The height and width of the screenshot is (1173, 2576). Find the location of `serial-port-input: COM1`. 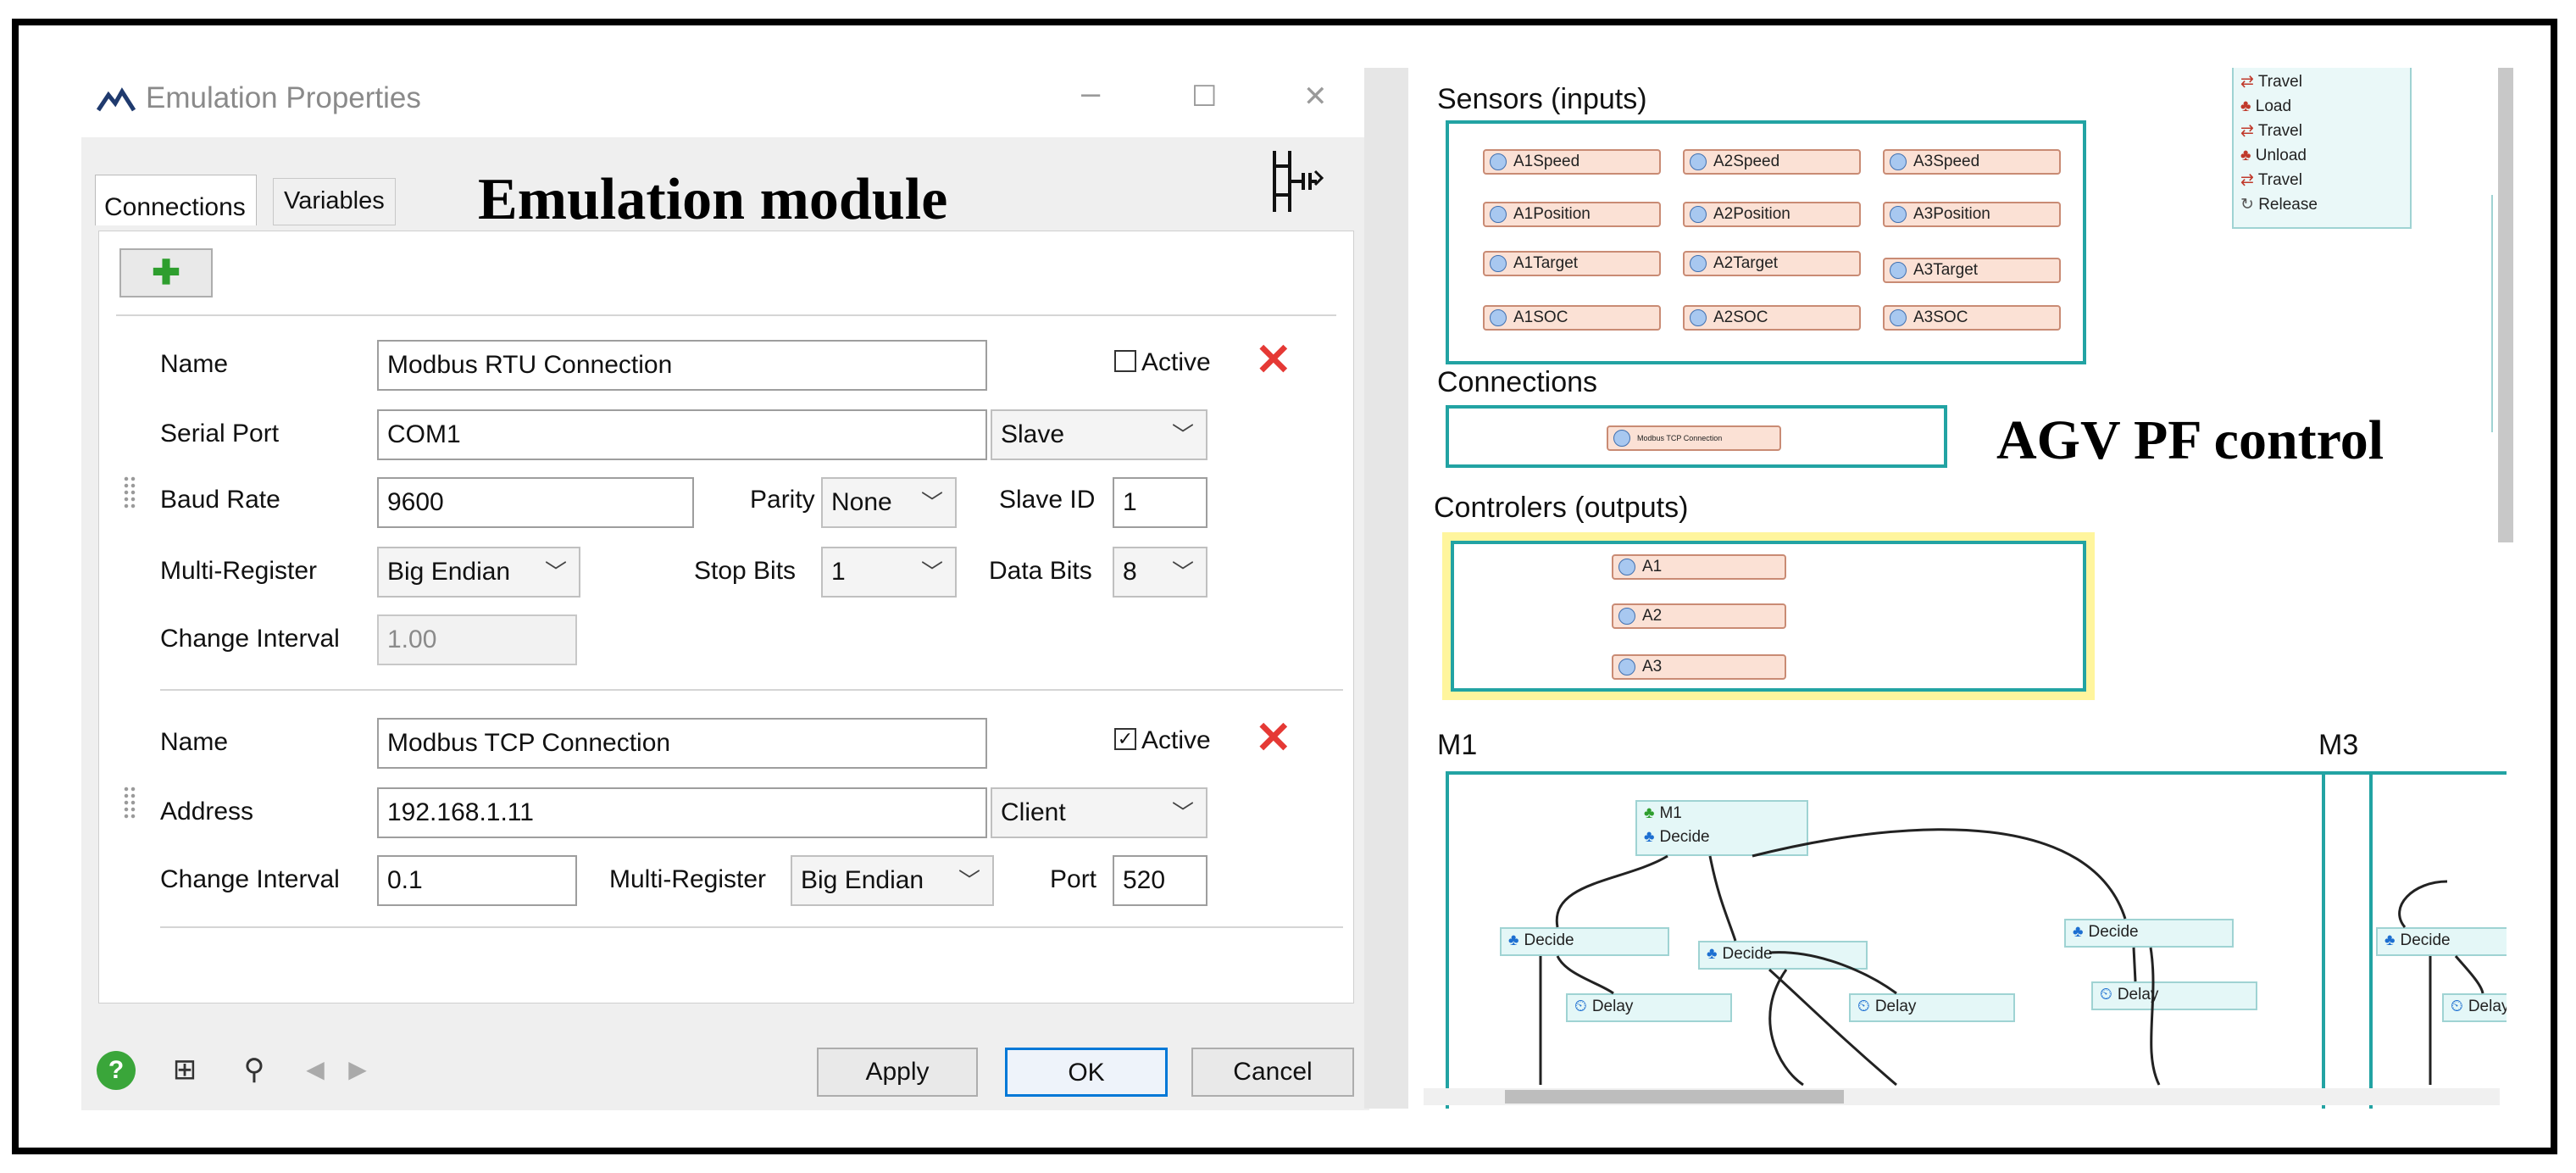

serial-port-input: COM1 is located at coordinates (682, 434).